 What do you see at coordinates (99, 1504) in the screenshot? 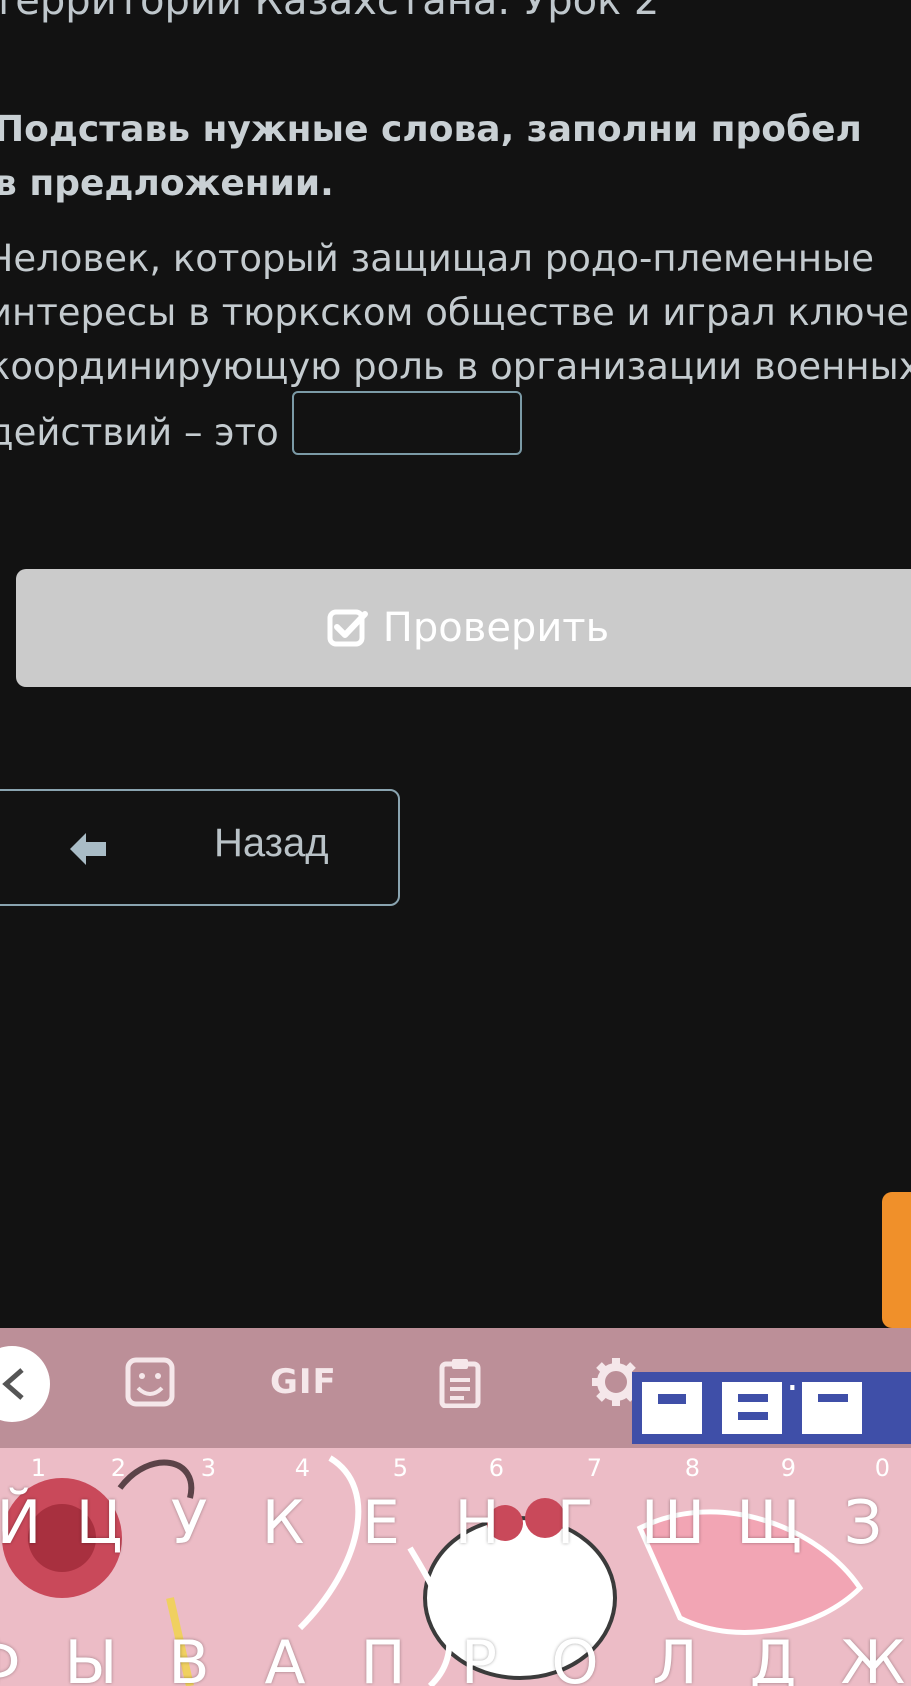
I see `keyboard-key: 2Ц` at bounding box center [99, 1504].